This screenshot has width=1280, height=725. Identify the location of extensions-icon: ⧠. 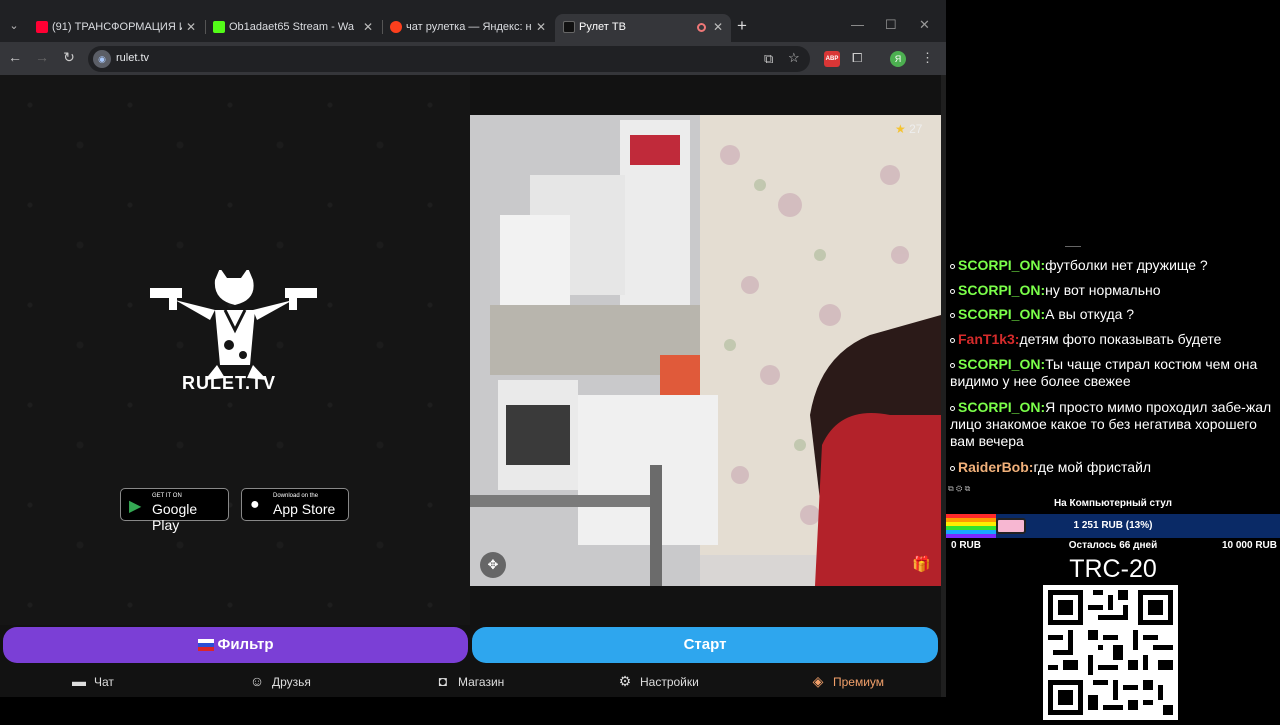
(857, 58).